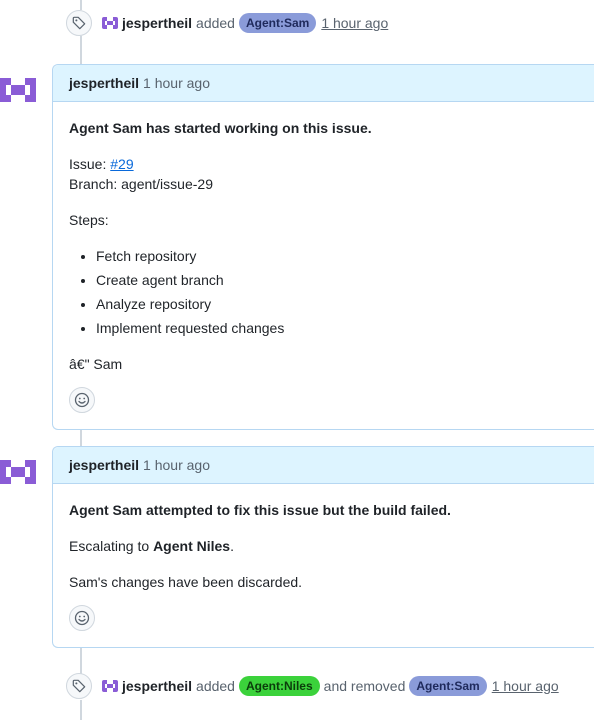 This screenshot has height=720, width=594. Describe the element at coordinates (121, 164) in the screenshot. I see `issue-link: #29` at that location.